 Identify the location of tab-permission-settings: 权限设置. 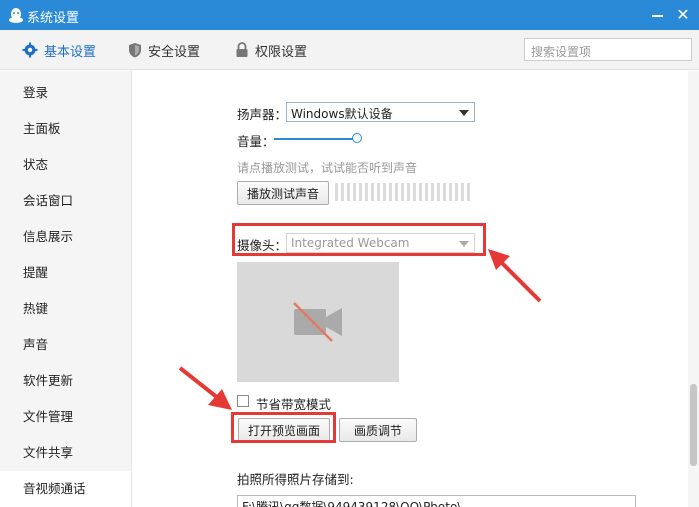
(271, 50).